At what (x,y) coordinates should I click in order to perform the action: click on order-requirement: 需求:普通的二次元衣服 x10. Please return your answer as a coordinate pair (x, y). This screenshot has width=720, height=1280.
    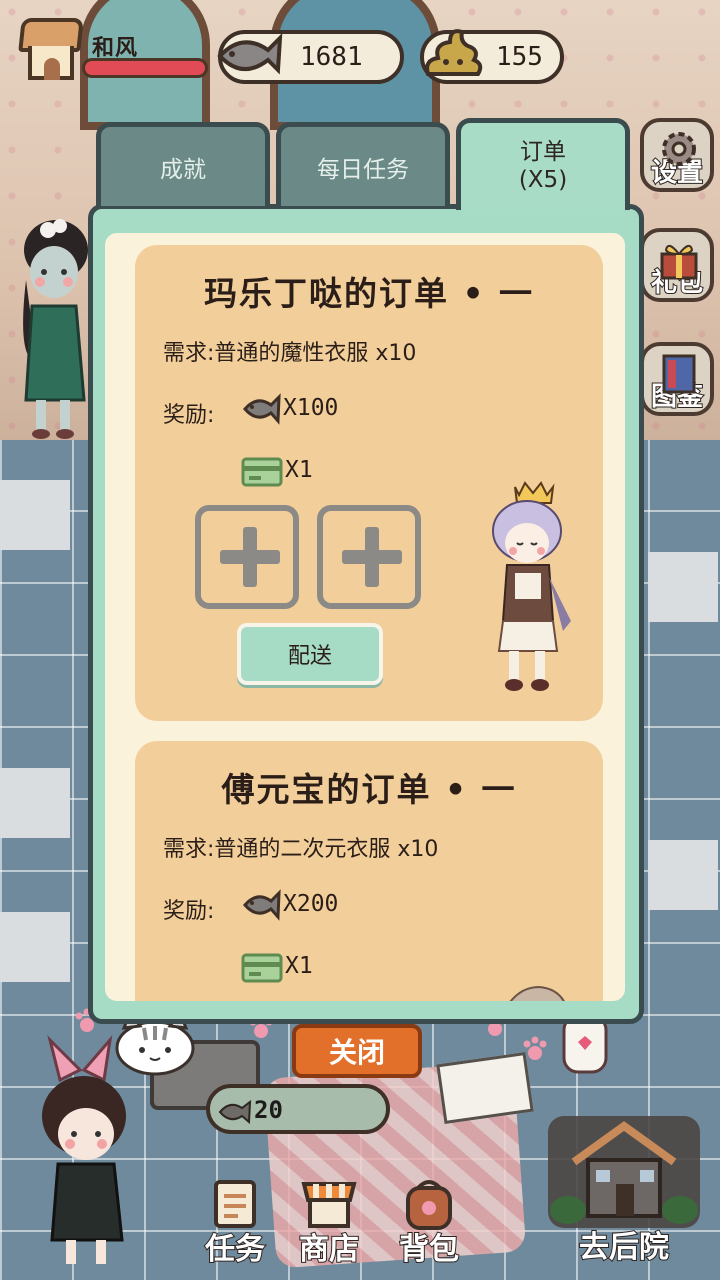
    Looking at the image, I should click on (301, 849).